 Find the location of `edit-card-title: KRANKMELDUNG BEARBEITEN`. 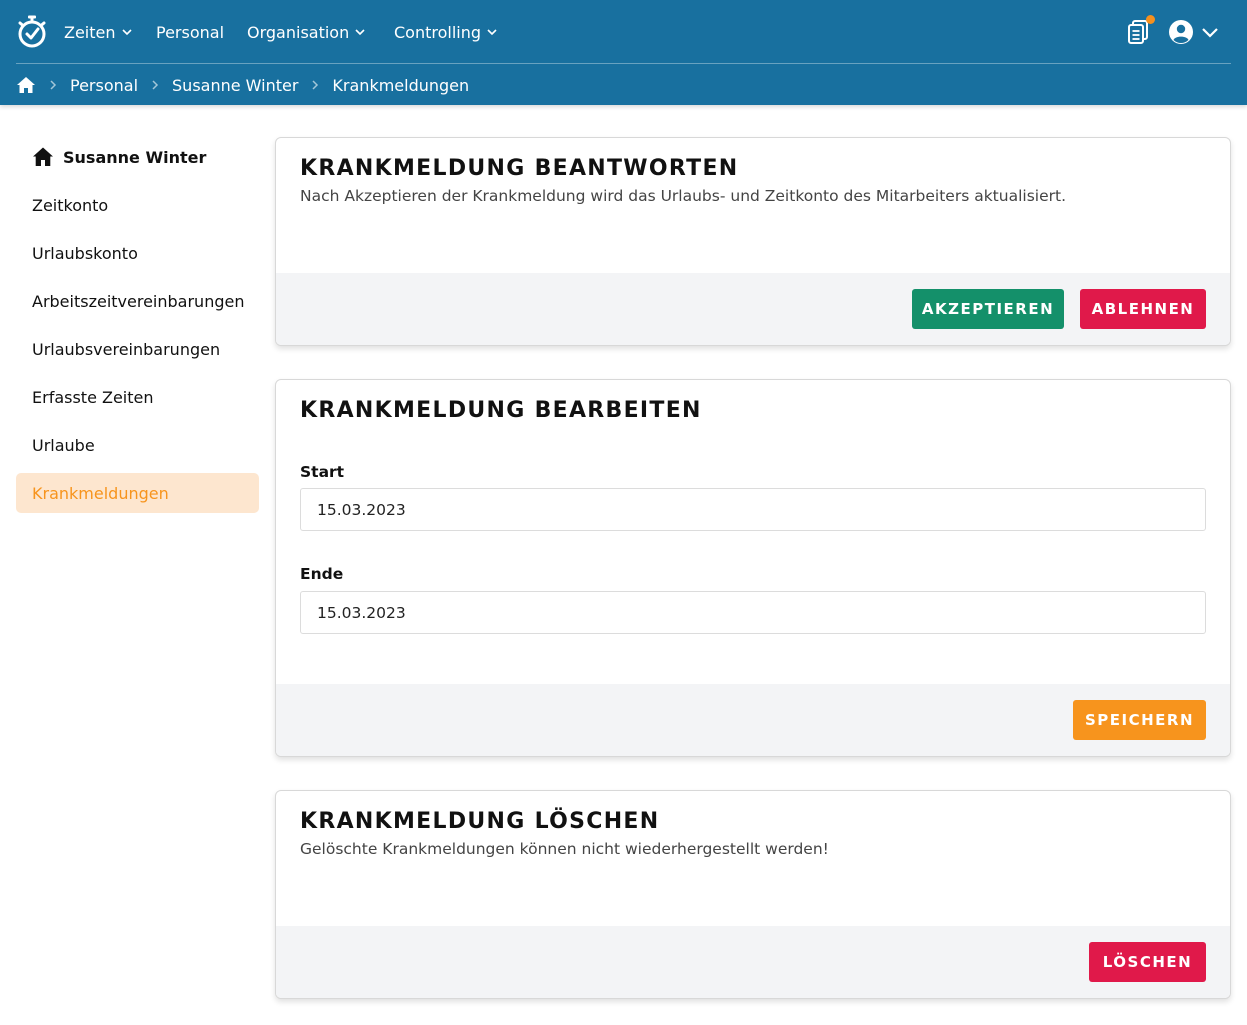

edit-card-title: KRANKMELDUNG BEARBEITEN is located at coordinates (501, 410).